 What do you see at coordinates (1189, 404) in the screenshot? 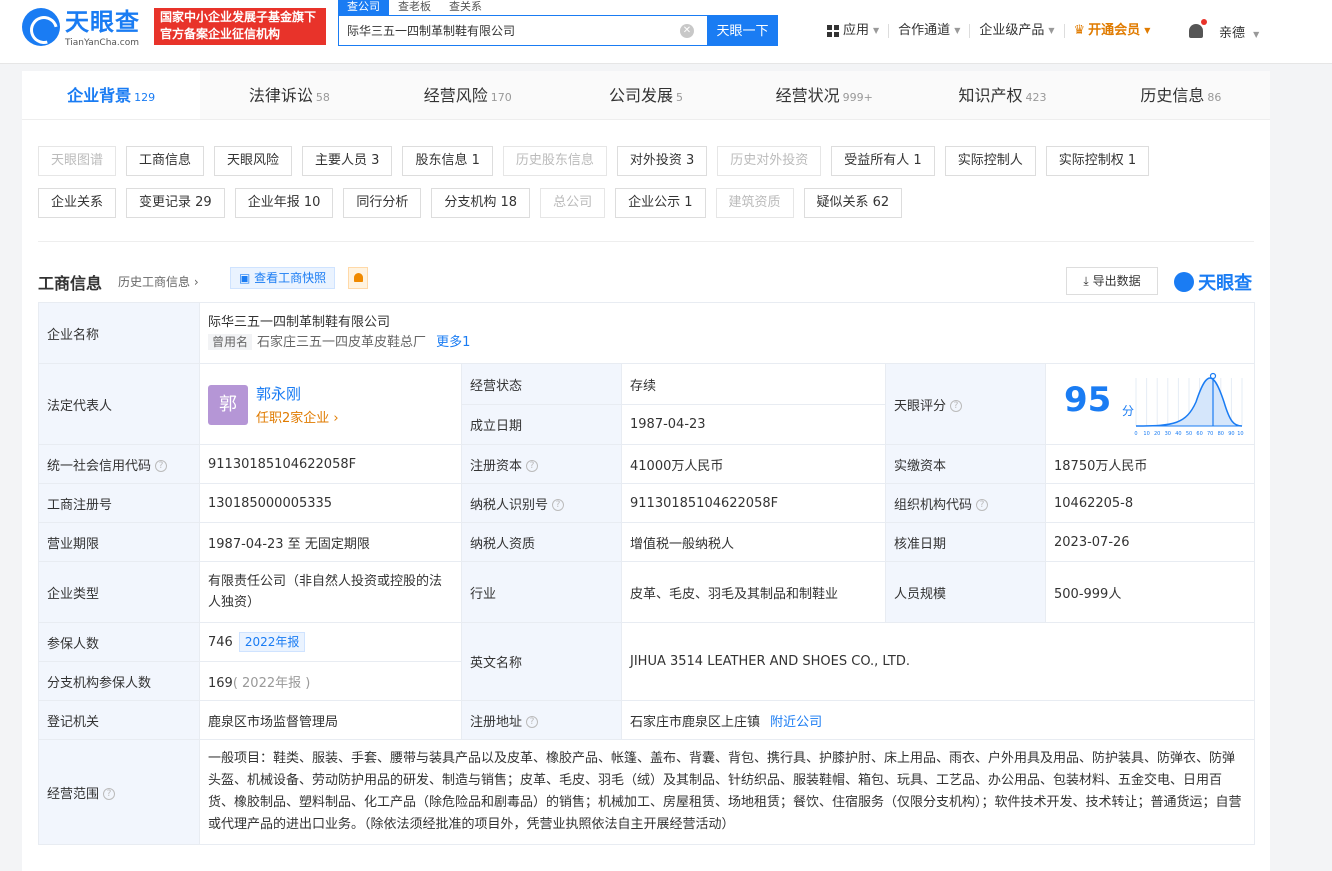
I see `score-distribution-chart: 0 10 20 30 40 50 60 70 80 90100` at bounding box center [1189, 404].